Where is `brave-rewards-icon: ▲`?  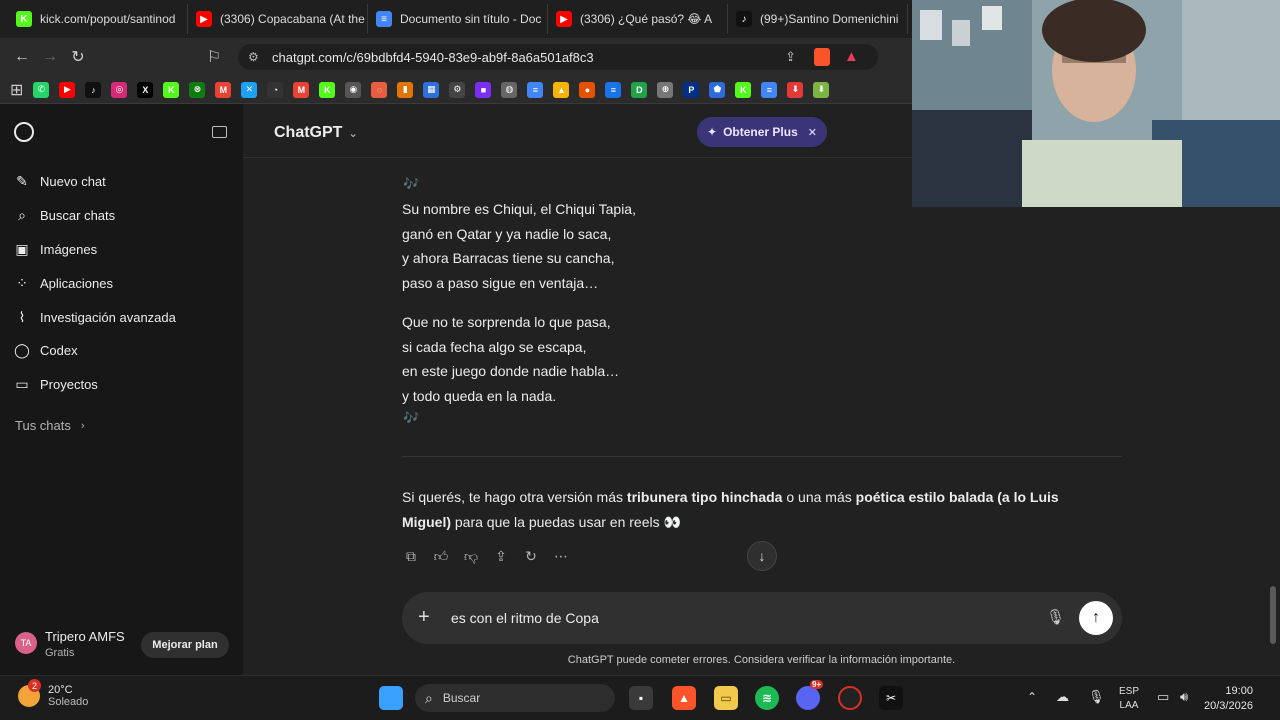
brave-rewards-icon: ▲ is located at coordinates (851, 56).